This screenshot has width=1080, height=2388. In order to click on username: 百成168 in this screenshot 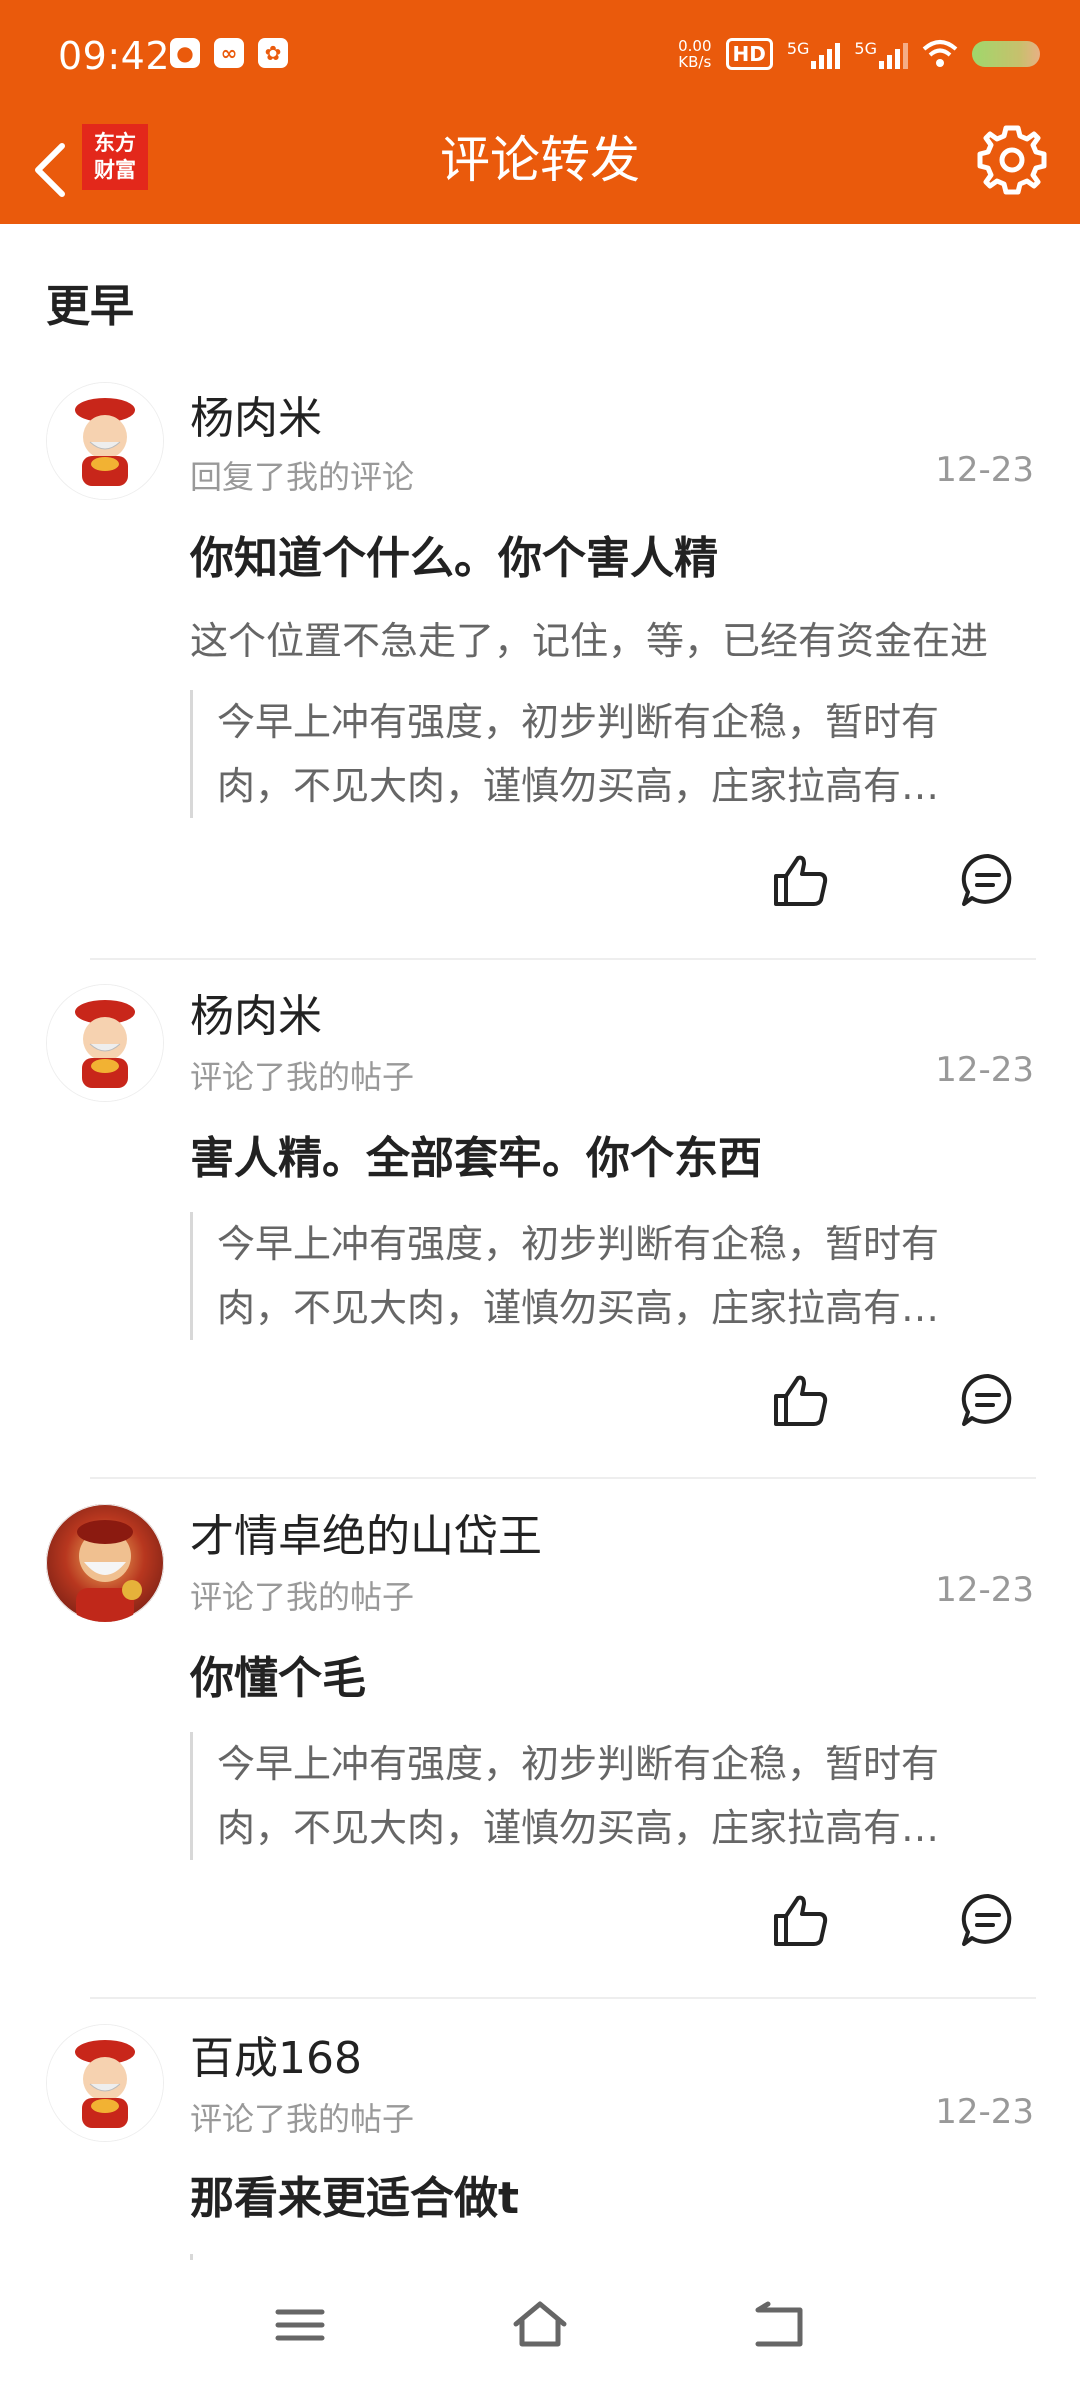, I will do `click(276, 2054)`.